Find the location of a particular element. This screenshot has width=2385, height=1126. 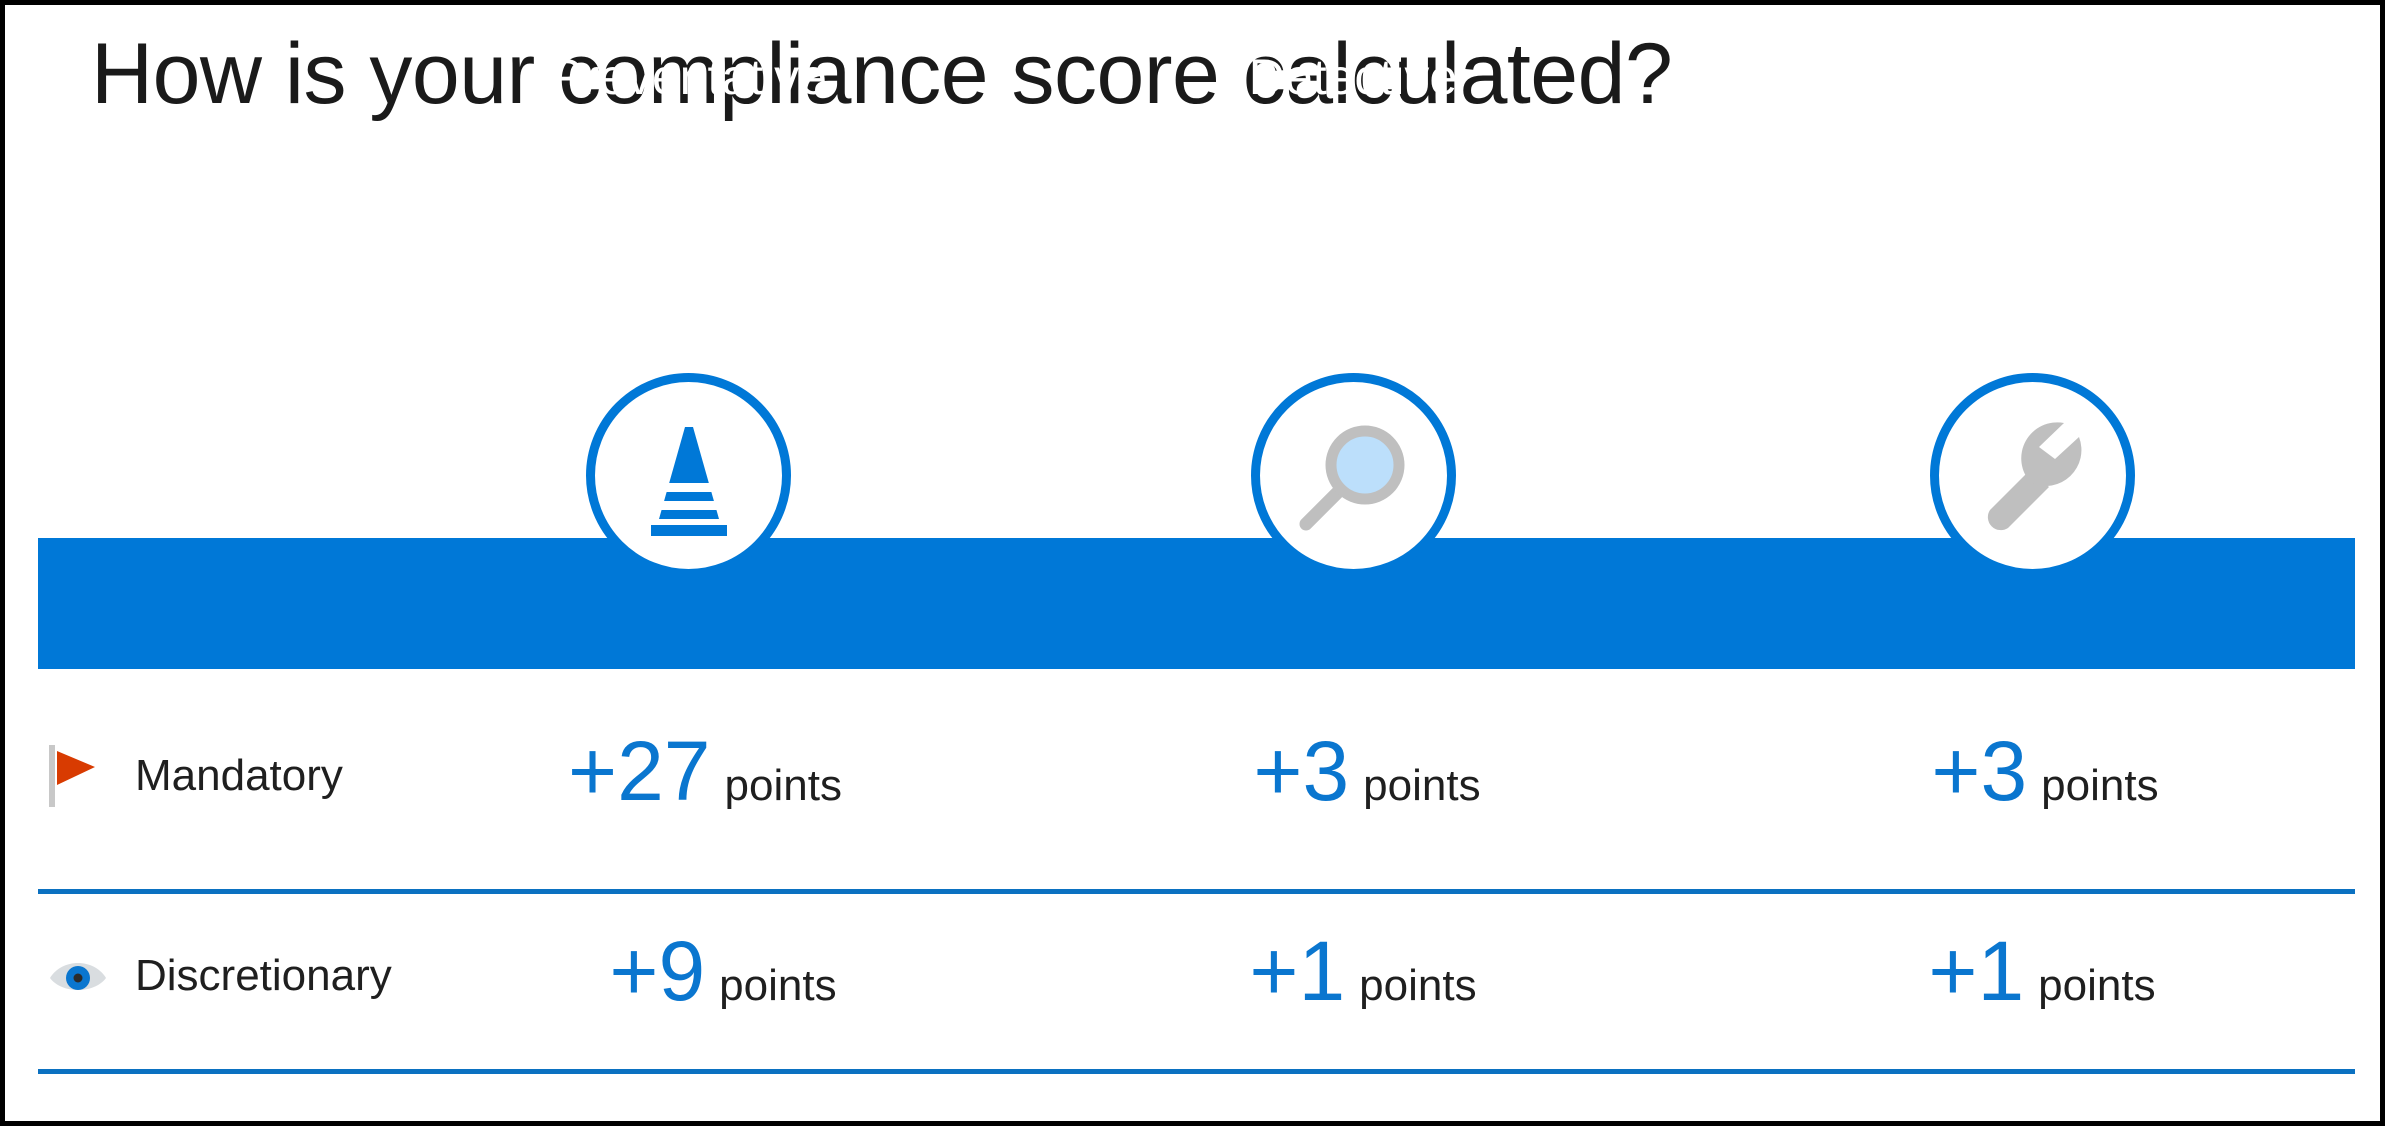

cell-discretionary-detective: +1 points is located at coordinates (1362, 971).